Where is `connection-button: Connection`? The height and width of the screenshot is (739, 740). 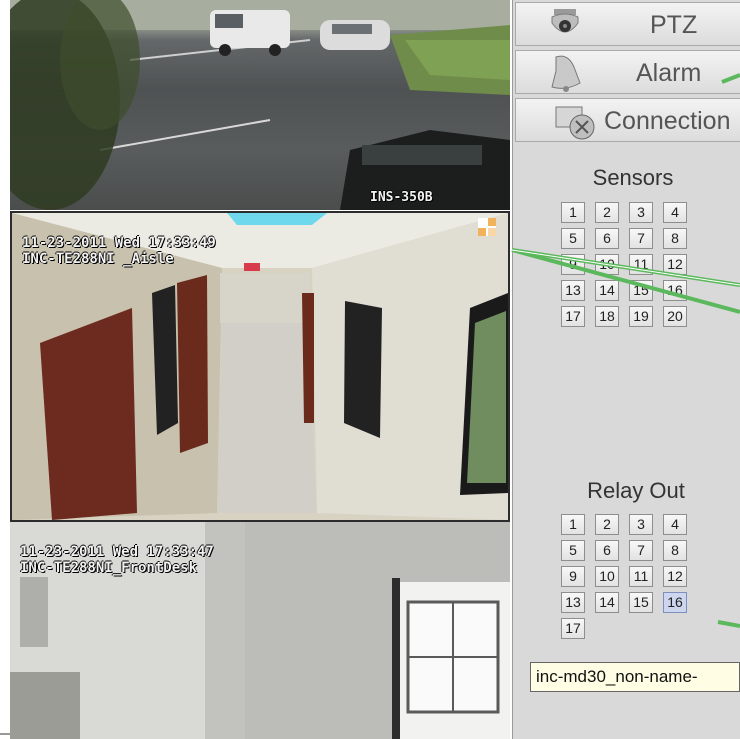 connection-button: Connection is located at coordinates (627, 120).